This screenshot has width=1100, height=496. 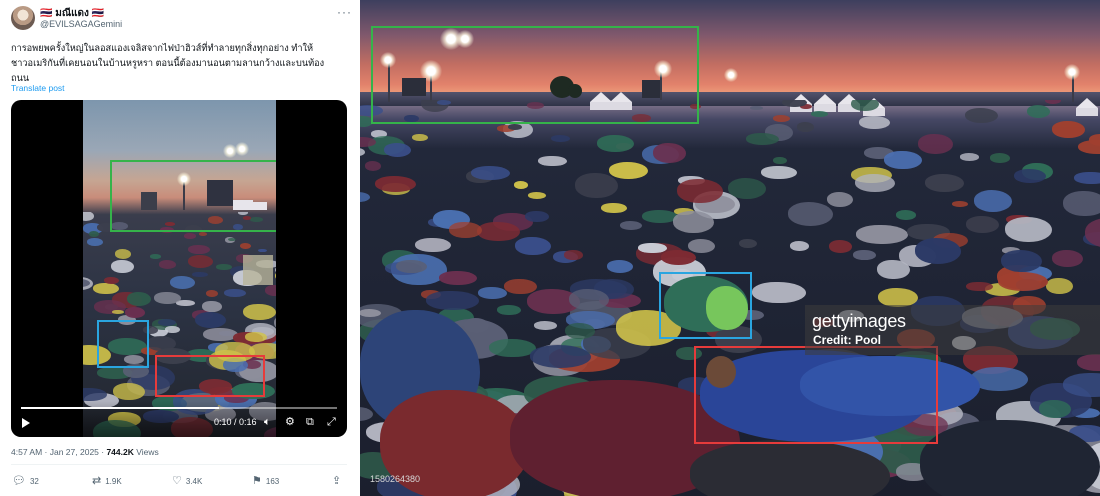 I want to click on like-count: 3.4K, so click(x=194, y=481).